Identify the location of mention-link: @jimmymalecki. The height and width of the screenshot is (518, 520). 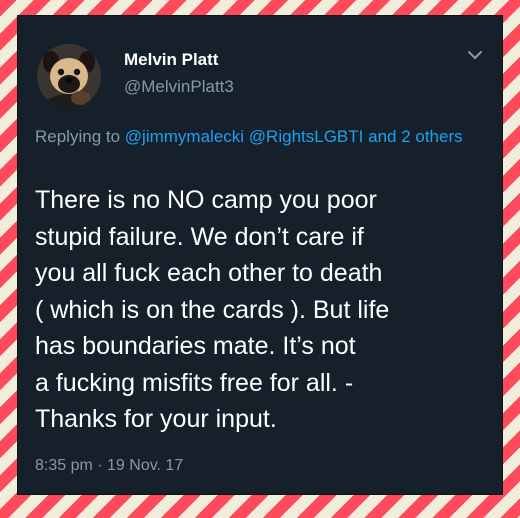
(184, 136).